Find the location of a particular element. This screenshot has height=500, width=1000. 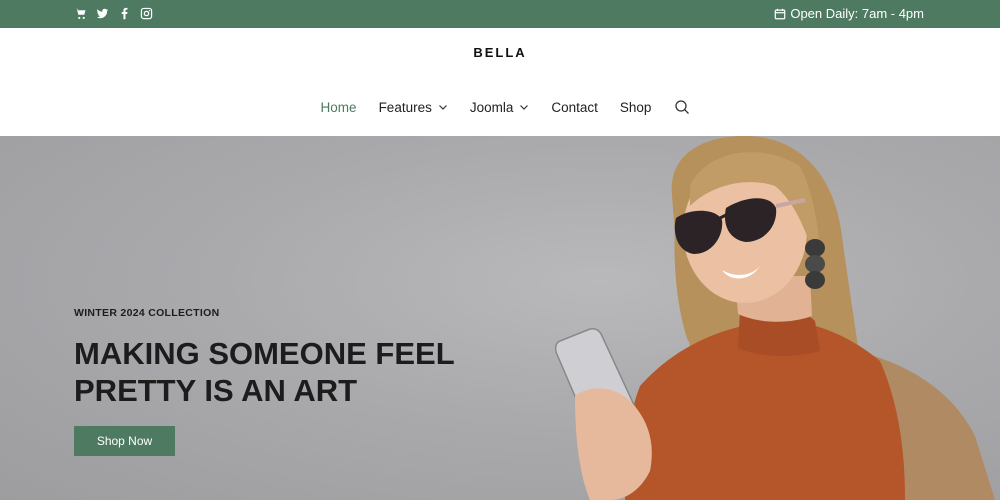

cart-icon is located at coordinates (80, 13).